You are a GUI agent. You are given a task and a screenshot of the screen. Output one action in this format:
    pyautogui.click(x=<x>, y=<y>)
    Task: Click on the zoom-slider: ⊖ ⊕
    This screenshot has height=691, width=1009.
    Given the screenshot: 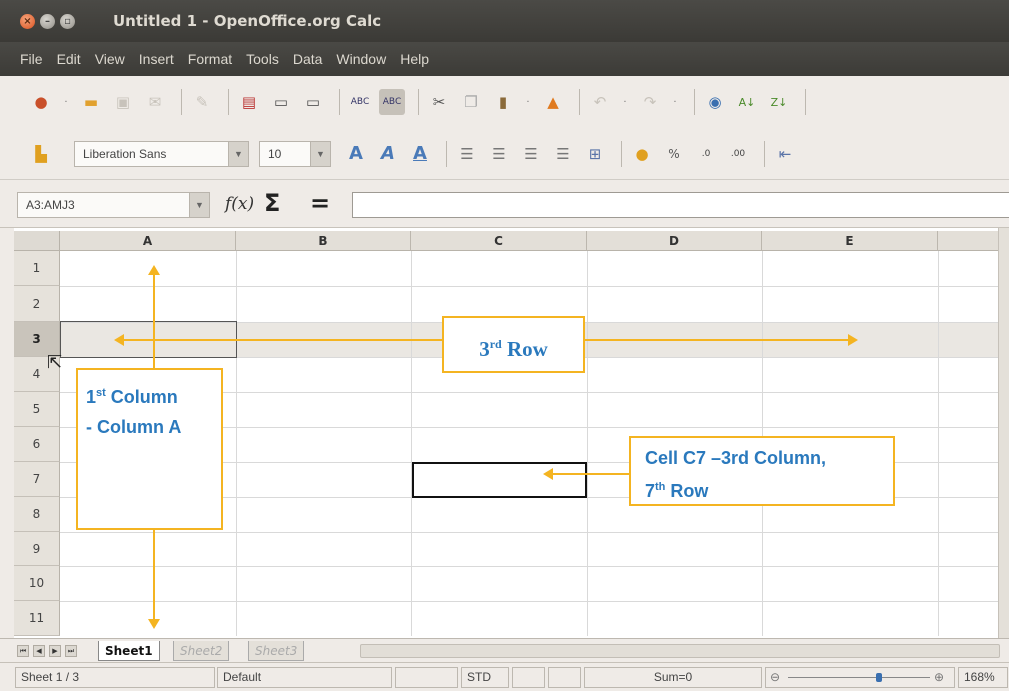 What is the action you would take?
    pyautogui.click(x=860, y=677)
    